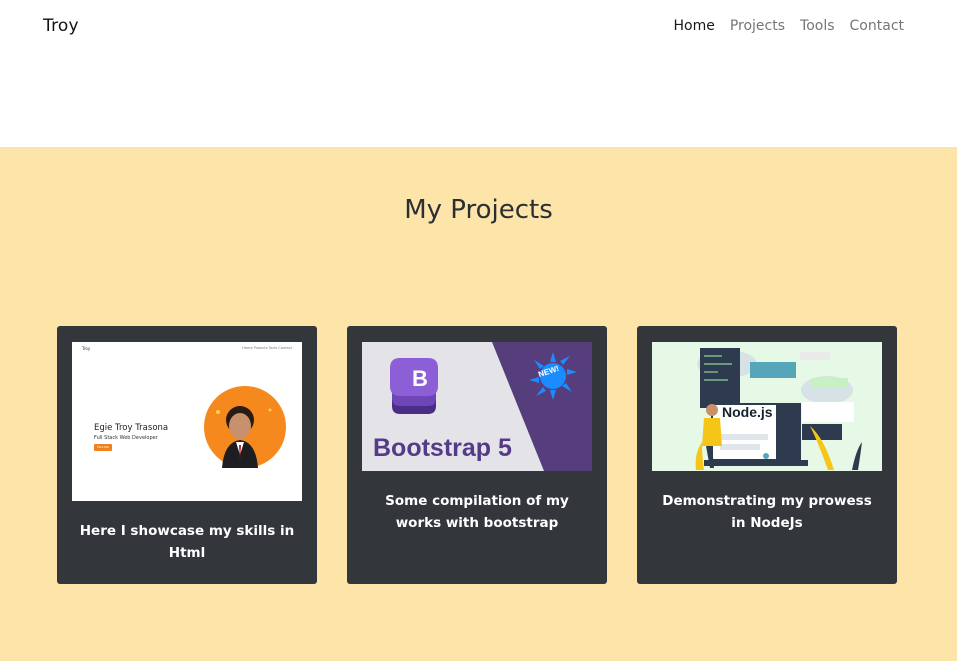 The height and width of the screenshot is (661, 957). I want to click on nav-link-contact: Contact, so click(877, 26).